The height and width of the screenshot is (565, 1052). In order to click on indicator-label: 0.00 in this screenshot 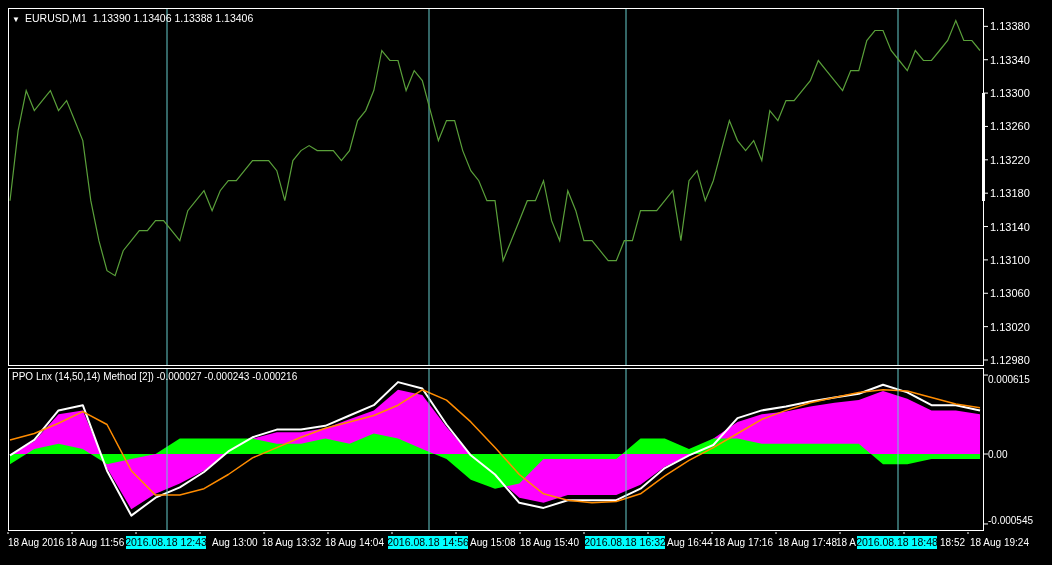, I will do `click(998, 454)`.